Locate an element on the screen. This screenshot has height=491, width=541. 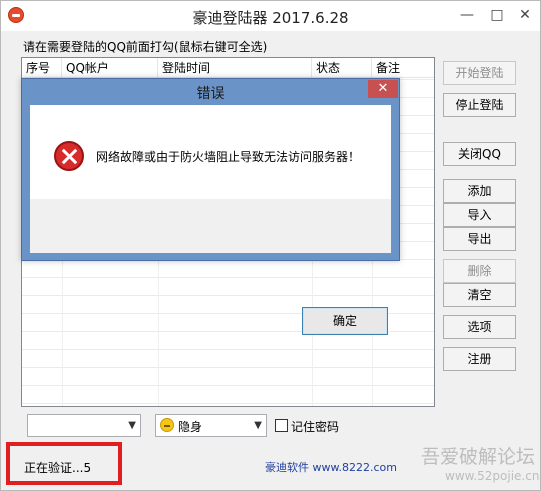
dialog-message: 网络故障或由于防火墙阻止导致无法访问服务器！ is located at coordinates (228, 157).